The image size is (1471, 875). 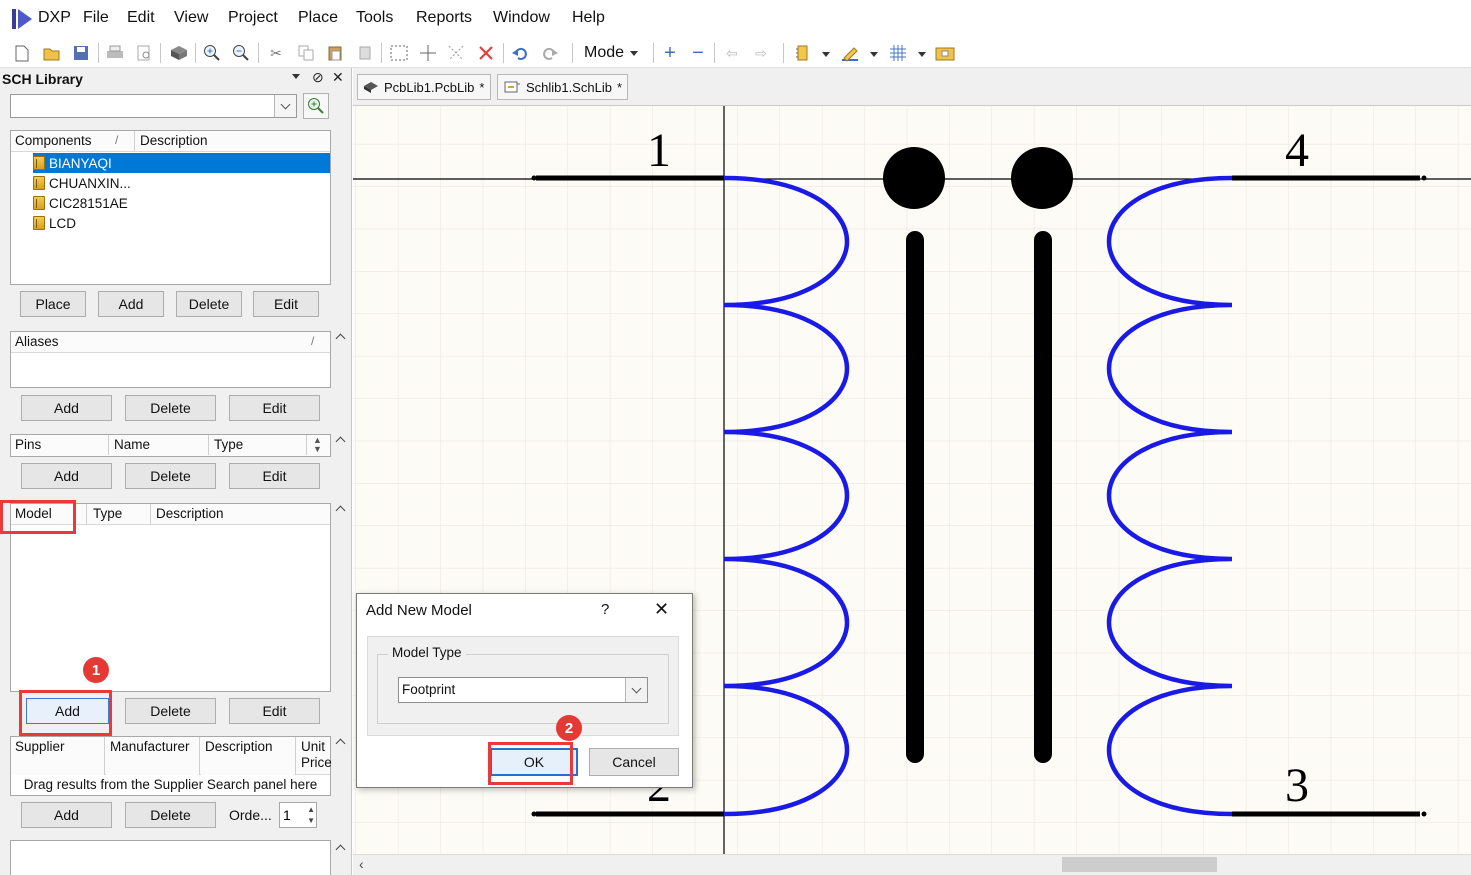 I want to click on tab-pcblib: PcbLib1.PcbLib *, so click(x=424, y=87).